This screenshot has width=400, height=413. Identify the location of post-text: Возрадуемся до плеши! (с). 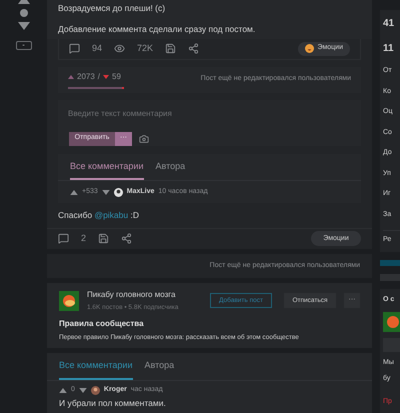
(112, 8).